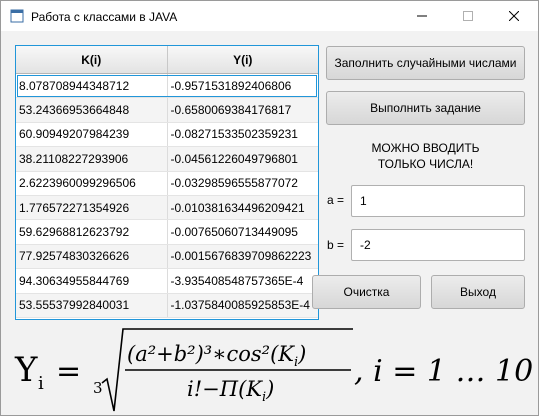 This screenshot has height=416, width=539. I want to click on table-row: 59.62968812623792 -0.00765060713449095, so click(167, 232).